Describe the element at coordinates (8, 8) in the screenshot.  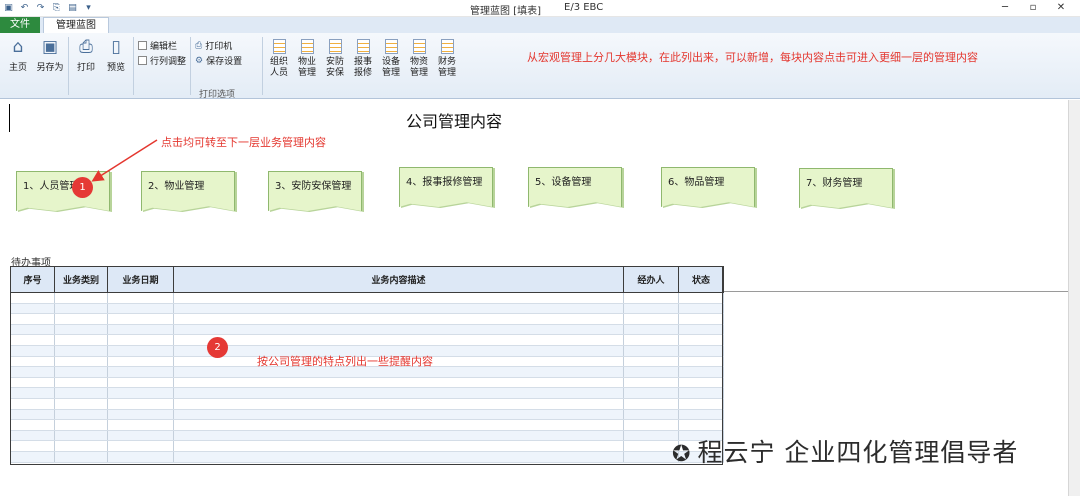
I see `app-icon: ▣` at that location.